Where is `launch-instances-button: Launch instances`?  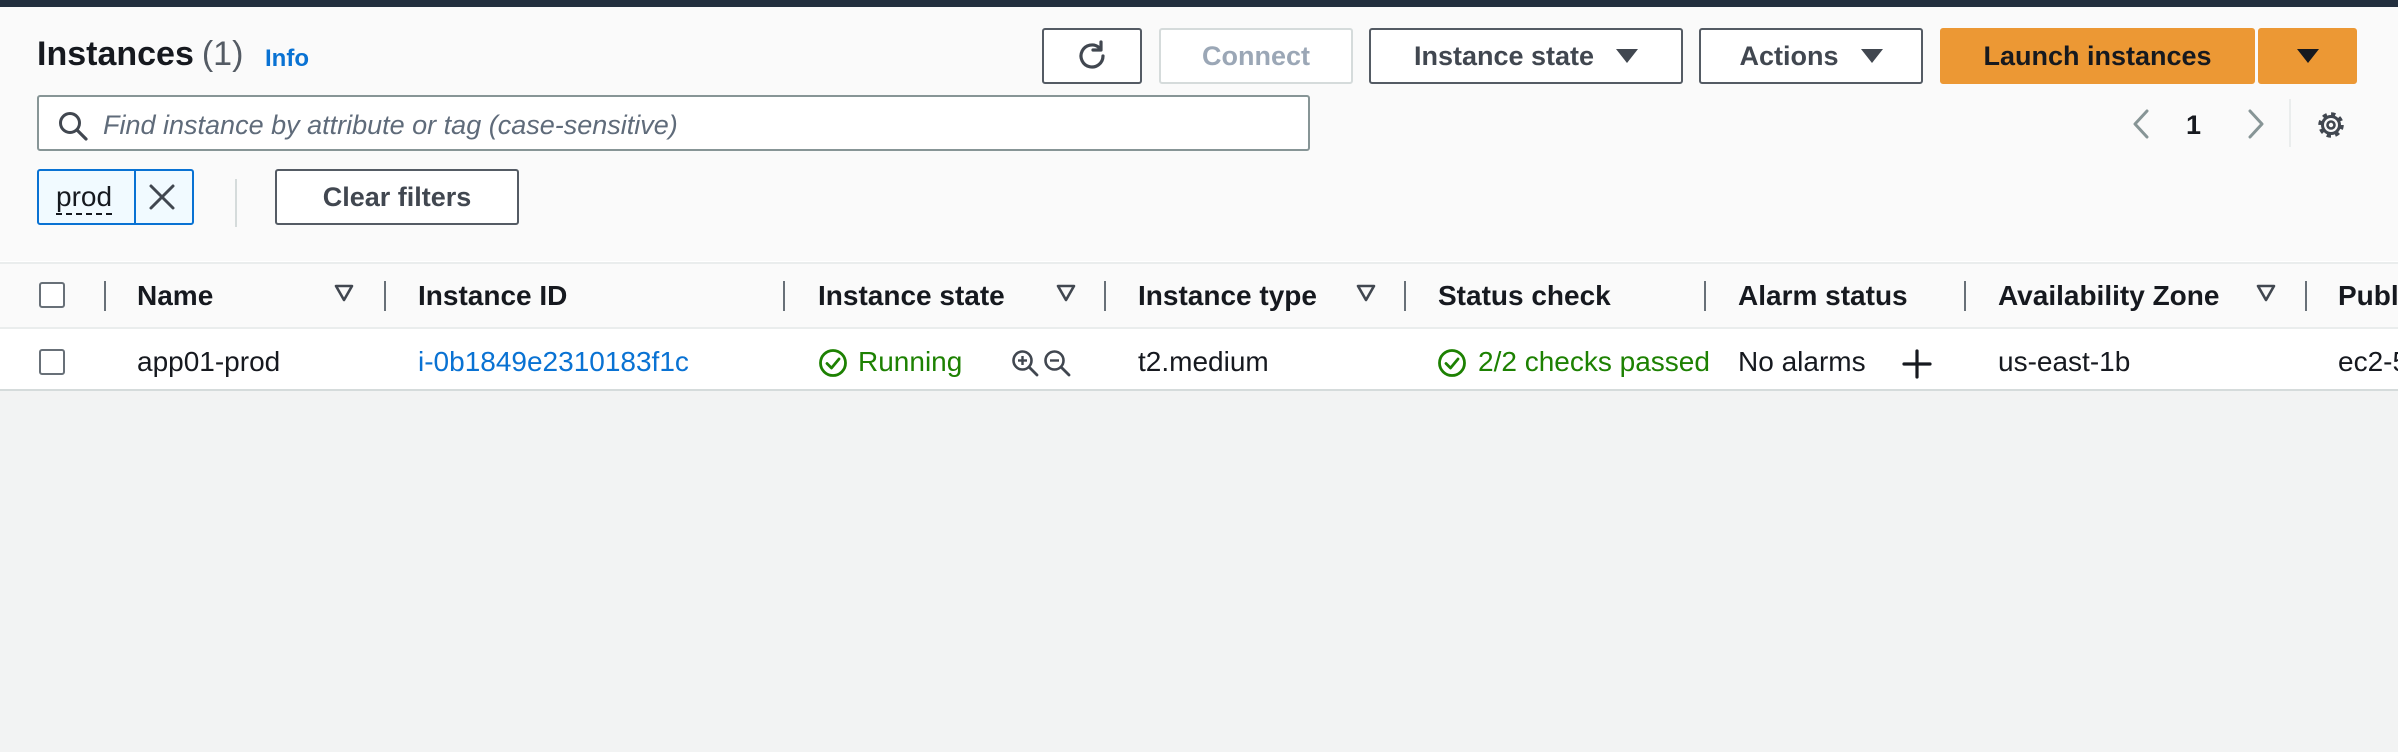
launch-instances-button: Launch instances is located at coordinates (2097, 56).